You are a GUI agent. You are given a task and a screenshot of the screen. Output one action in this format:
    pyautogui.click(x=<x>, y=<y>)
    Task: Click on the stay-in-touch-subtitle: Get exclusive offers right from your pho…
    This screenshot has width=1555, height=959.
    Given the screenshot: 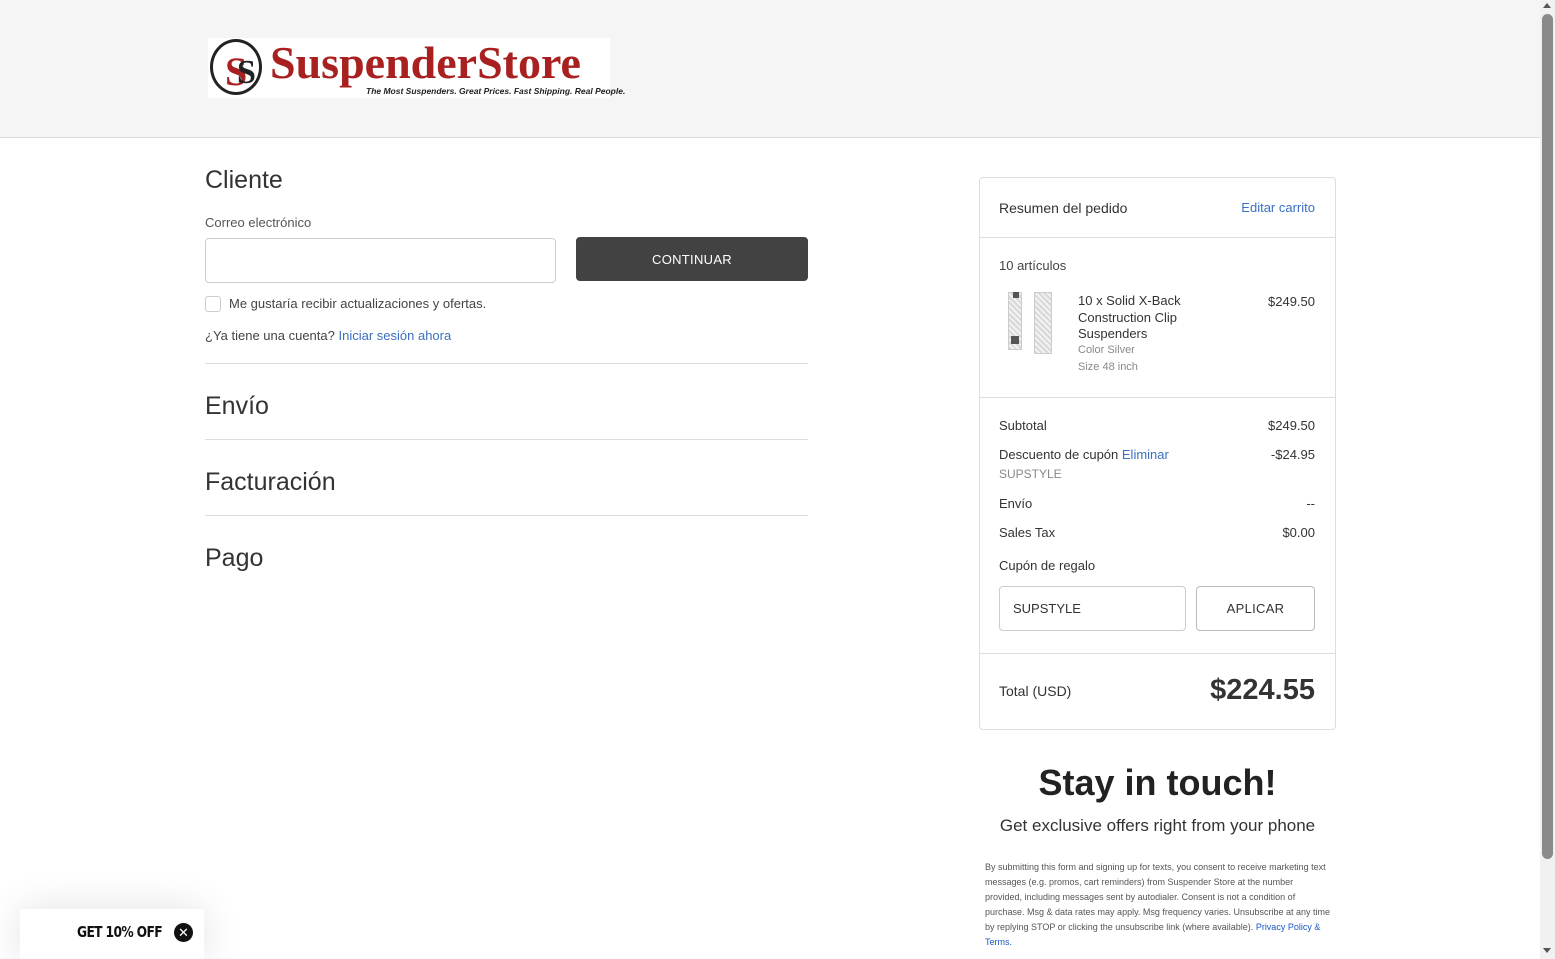 What is the action you would take?
    pyautogui.click(x=1157, y=825)
    